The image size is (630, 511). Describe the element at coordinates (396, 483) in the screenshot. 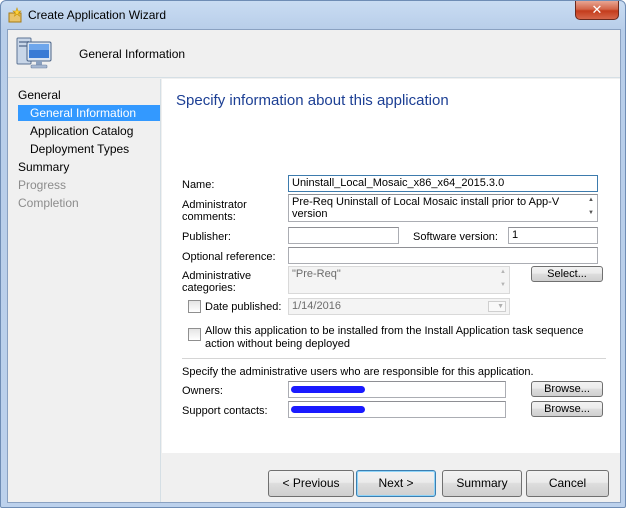

I see `next-button: Next >` at that location.